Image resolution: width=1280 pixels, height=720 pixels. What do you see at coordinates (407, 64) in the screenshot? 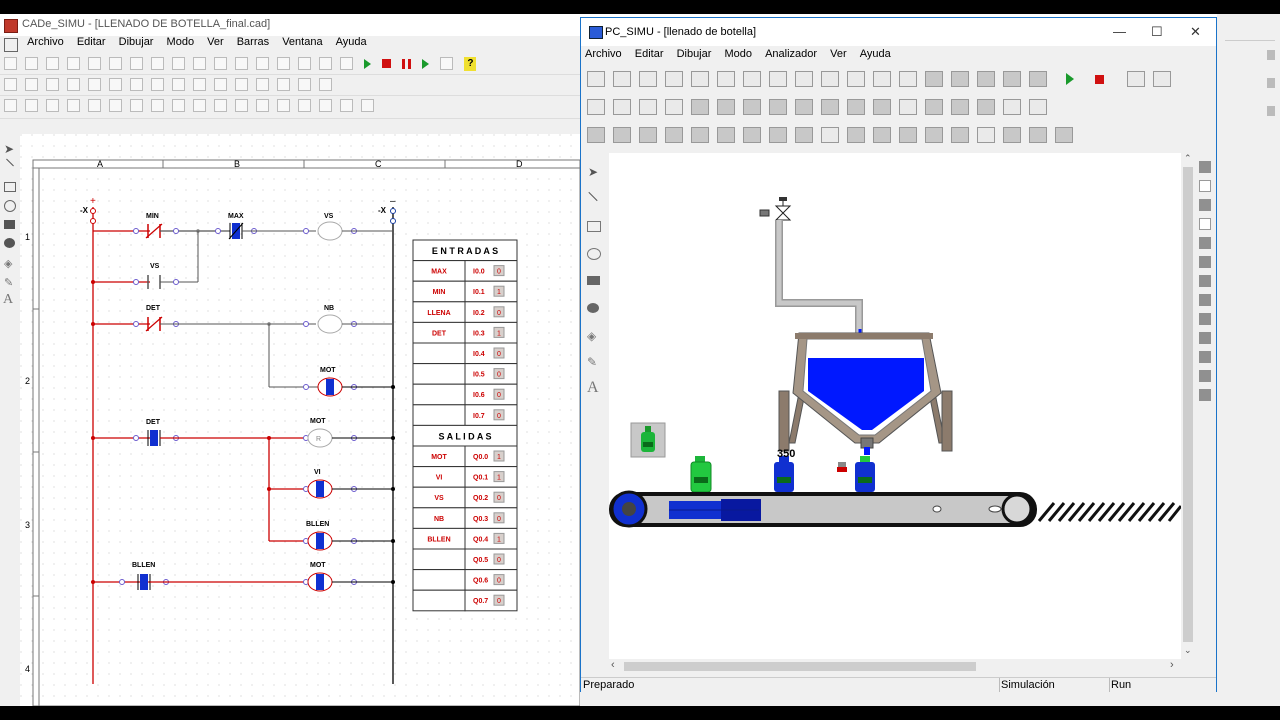
I see `pause-icon` at bounding box center [407, 64].